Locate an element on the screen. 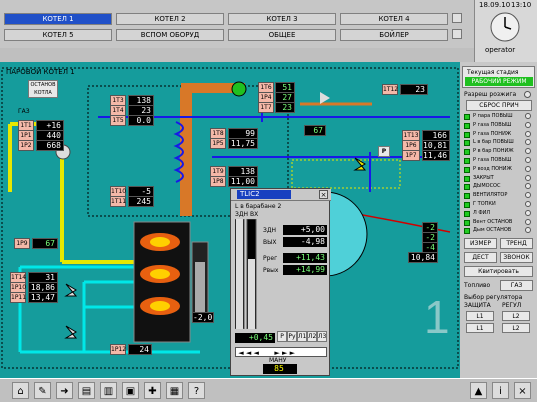  help-icon: ? is located at coordinates (196, 390).